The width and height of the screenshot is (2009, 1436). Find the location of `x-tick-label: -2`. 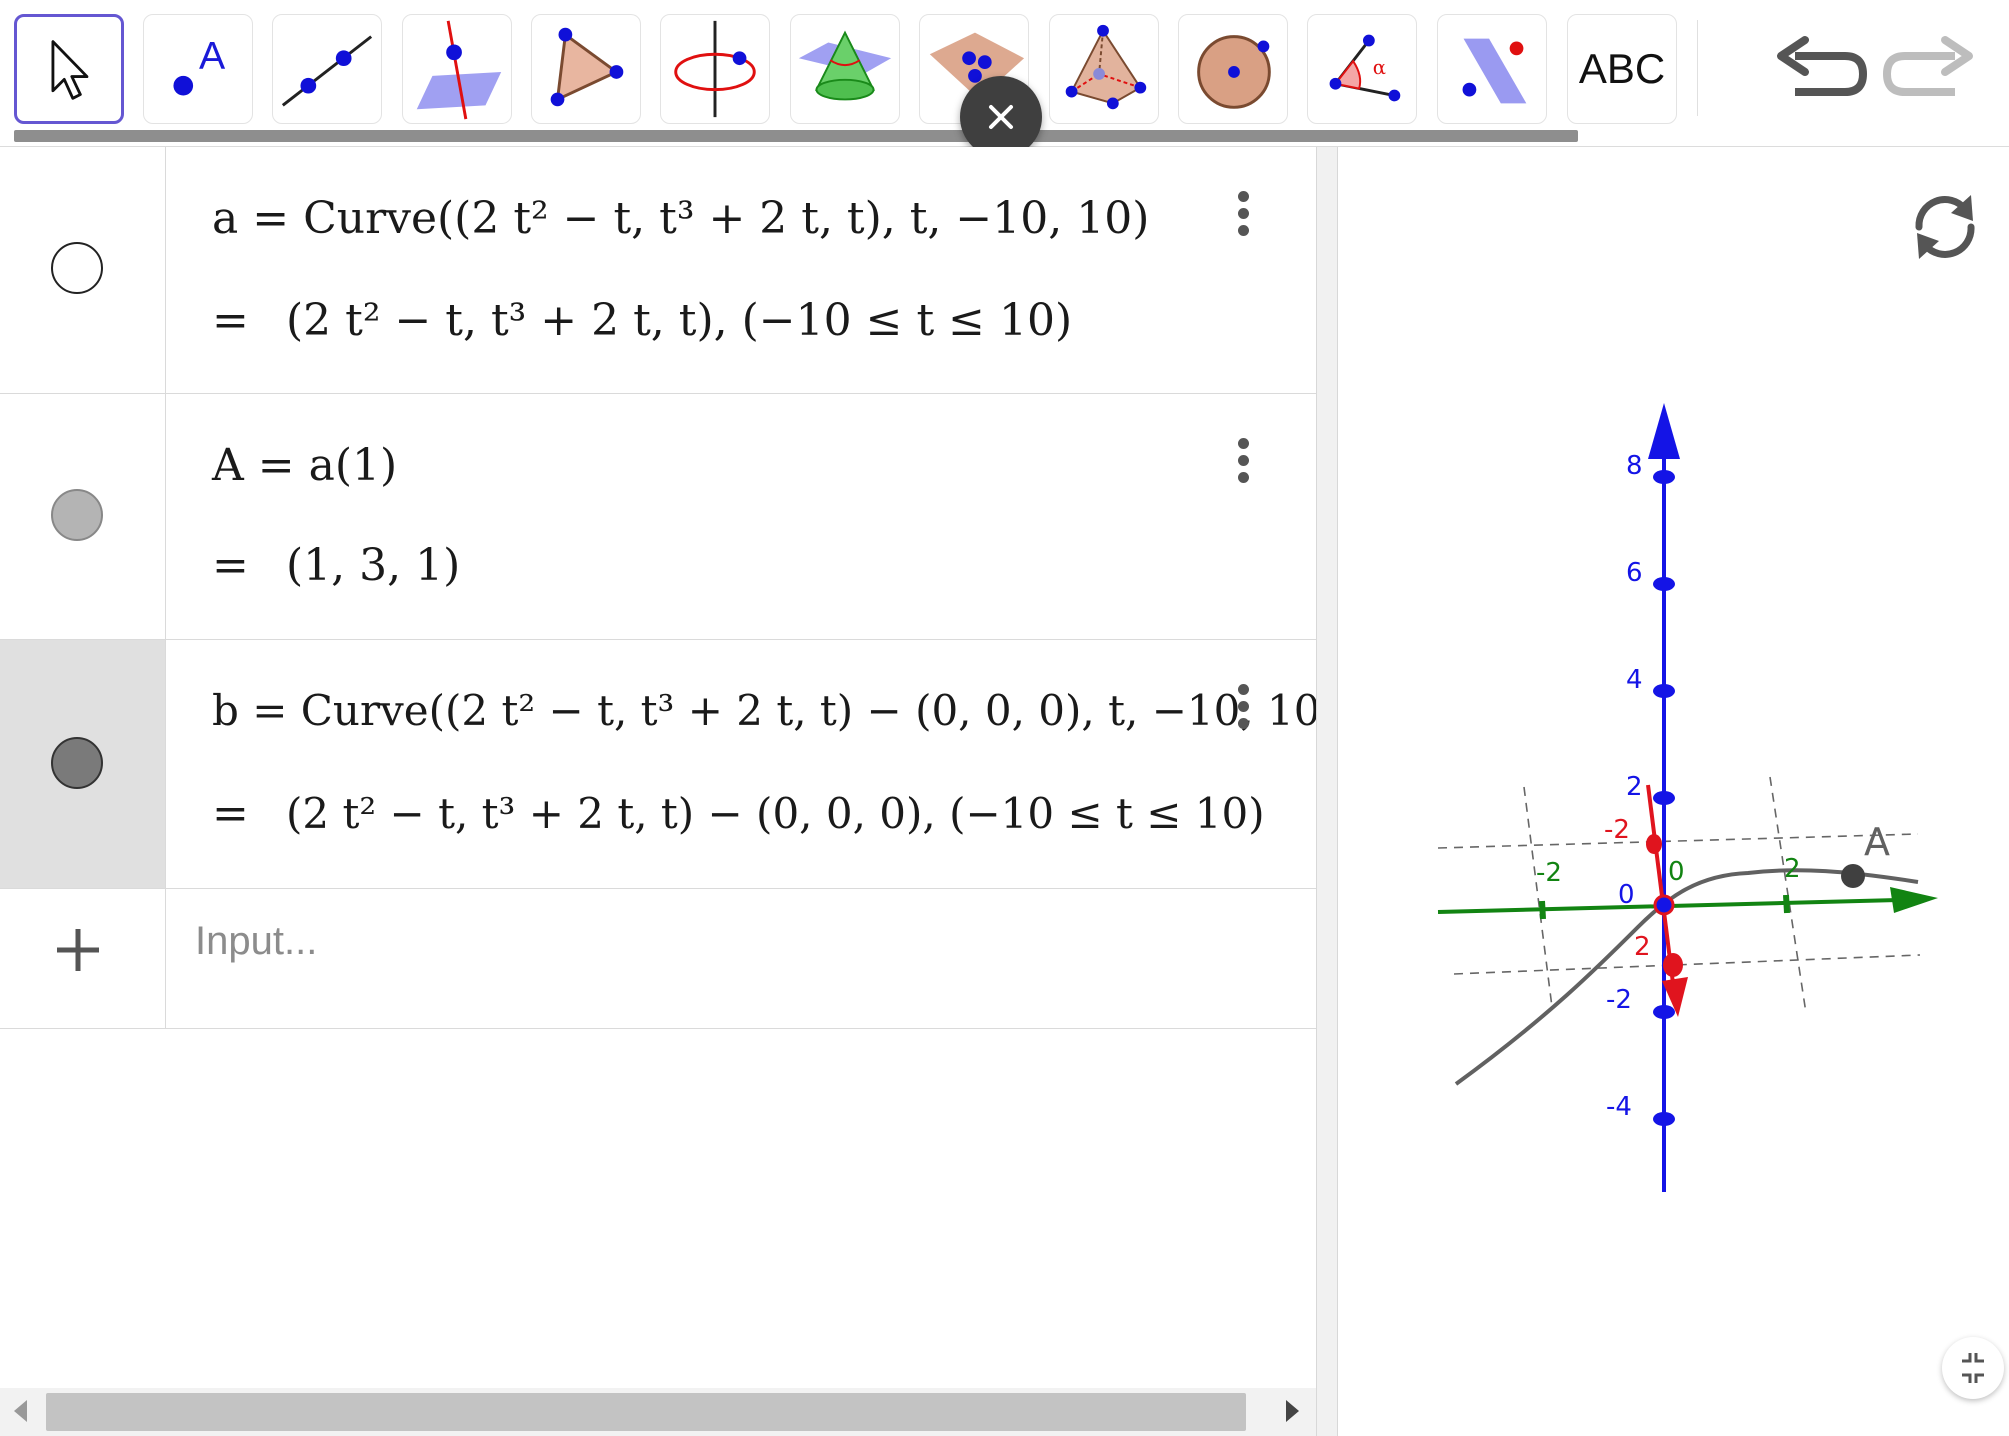

x-tick-label: -2 is located at coordinates (1617, 830).